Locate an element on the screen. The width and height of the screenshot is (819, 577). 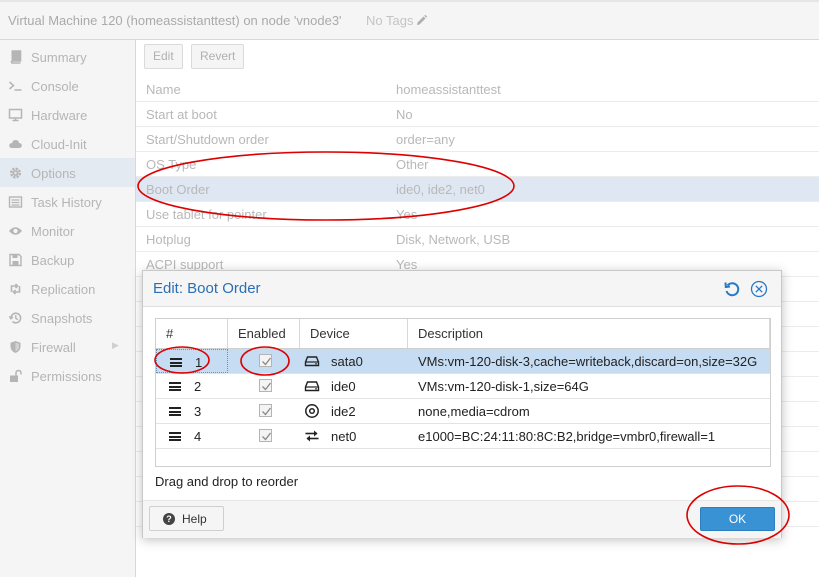
boot-index: 2 is located at coordinates (198, 386).